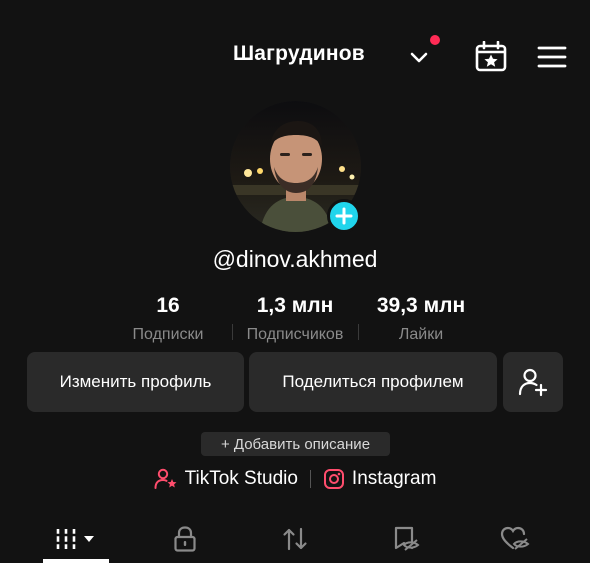 This screenshot has width=590, height=563. I want to click on studio-user-icon, so click(165, 478).